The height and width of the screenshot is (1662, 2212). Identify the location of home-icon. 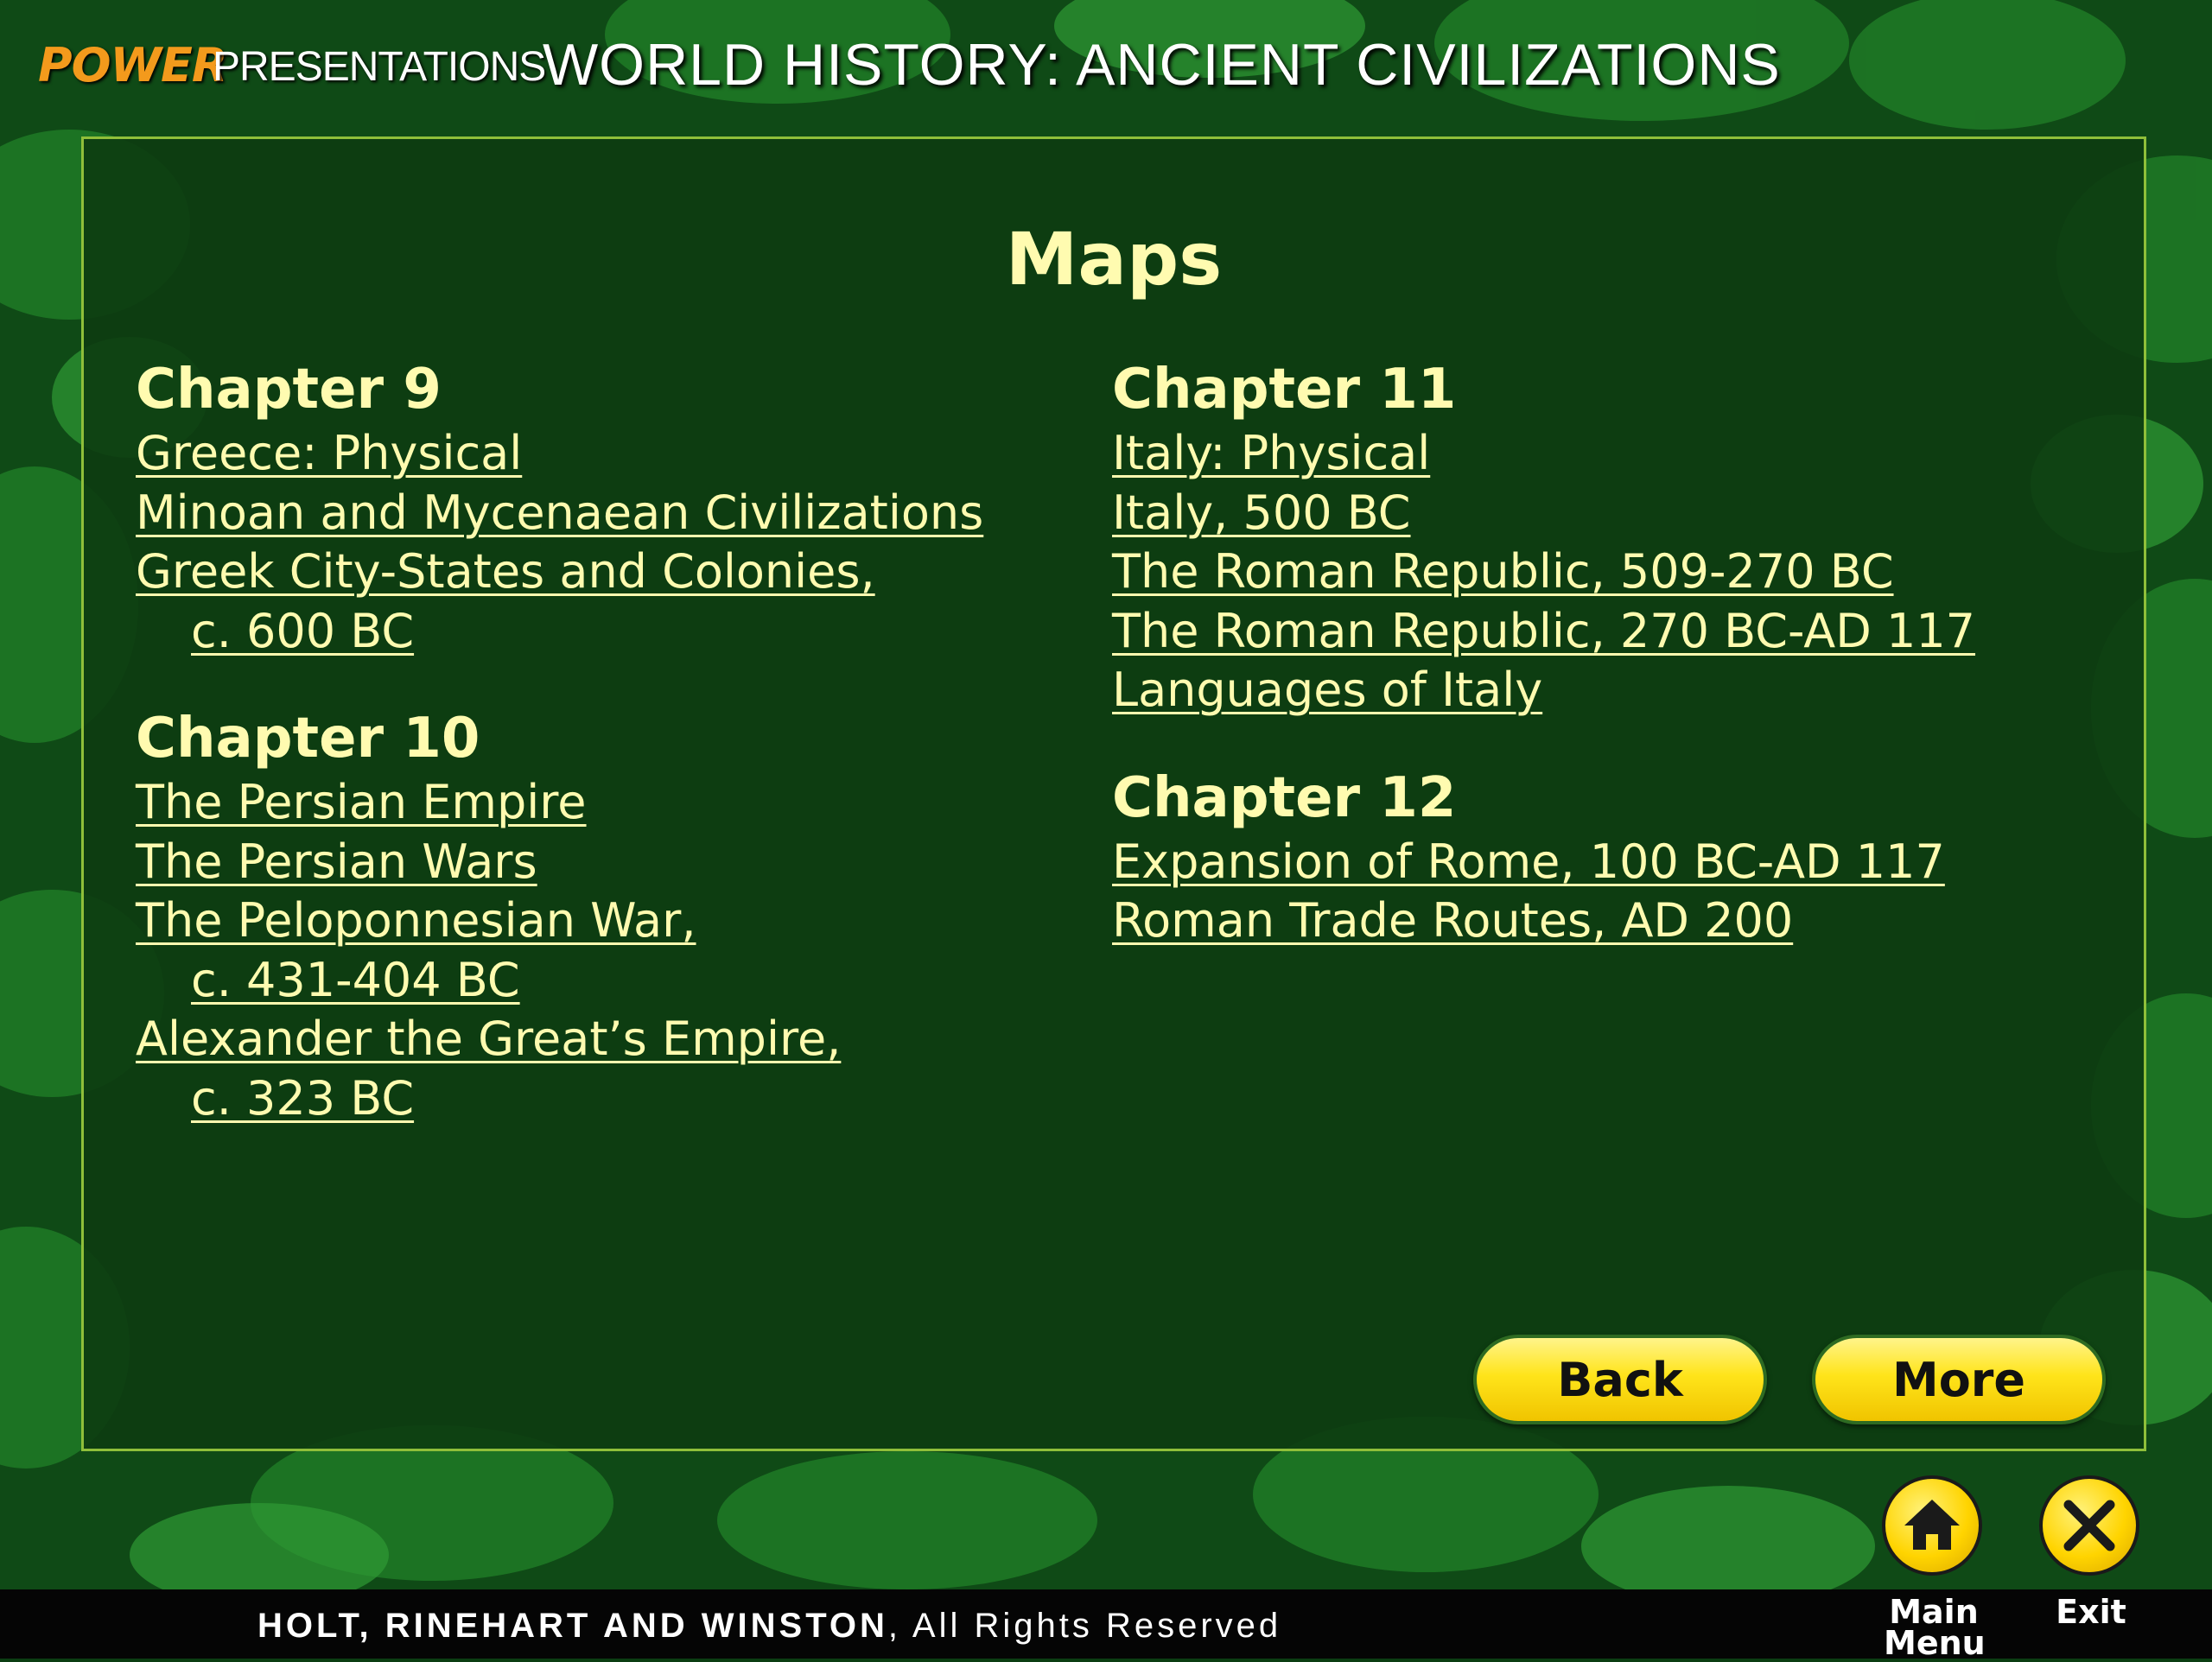
(1932, 1525).